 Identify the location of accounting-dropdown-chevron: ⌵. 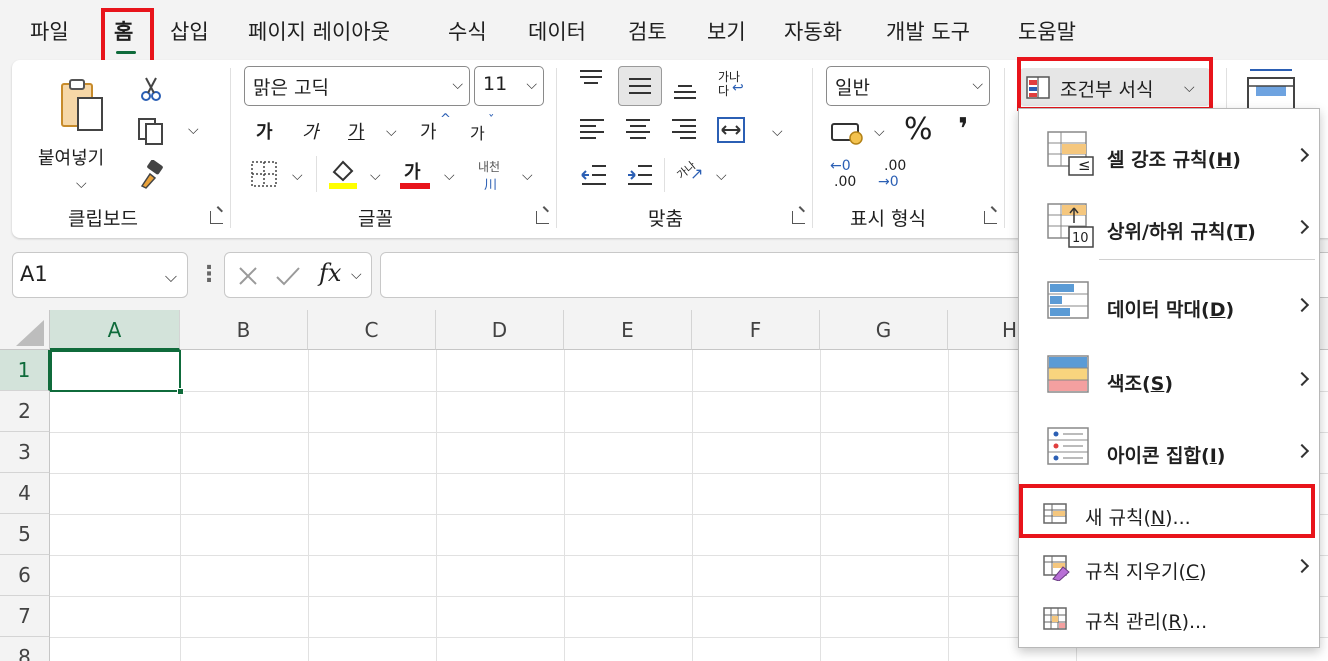
(879, 132).